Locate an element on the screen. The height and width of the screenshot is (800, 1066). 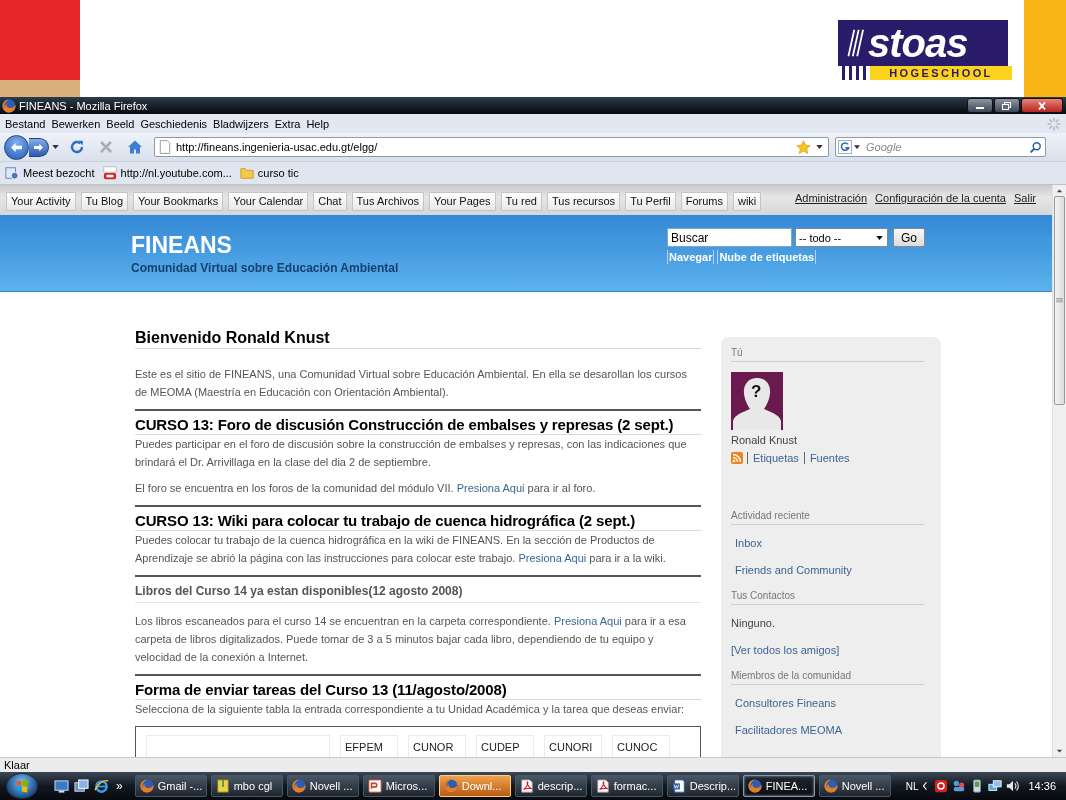
site-search-input: Buscar is located at coordinates (729, 237).